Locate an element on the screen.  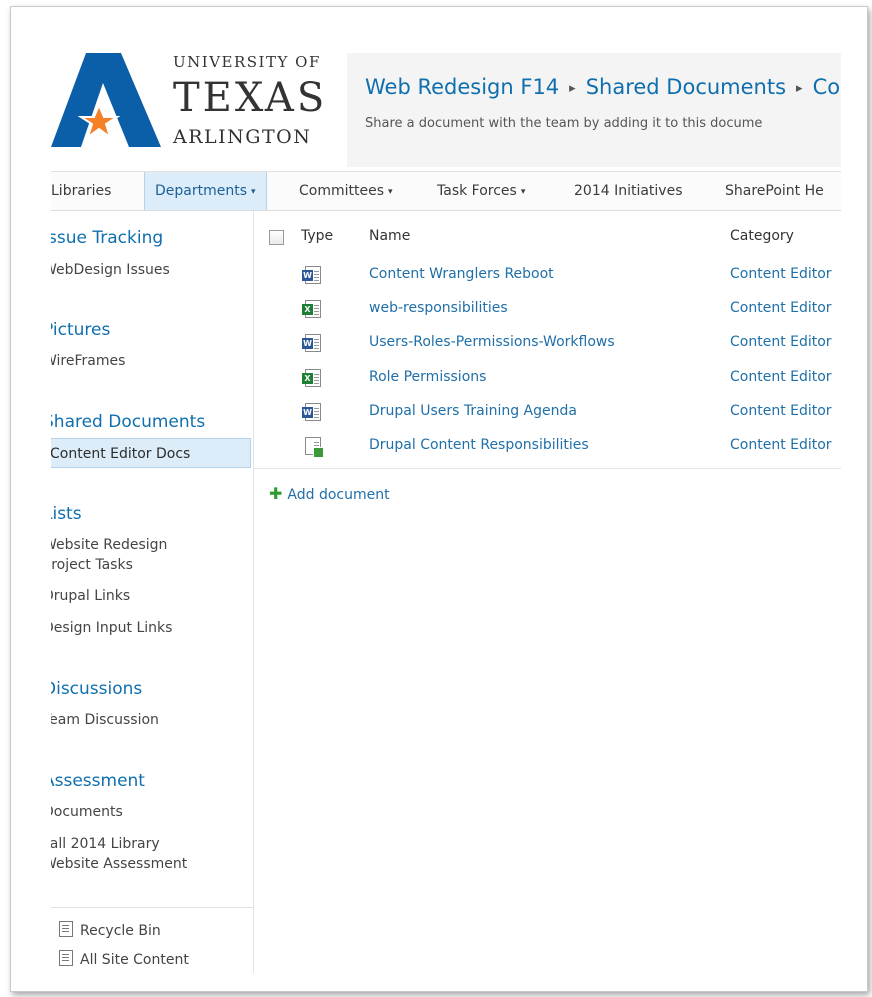
topnav-sharepoint-help: SharePoint He is located at coordinates (774, 191).